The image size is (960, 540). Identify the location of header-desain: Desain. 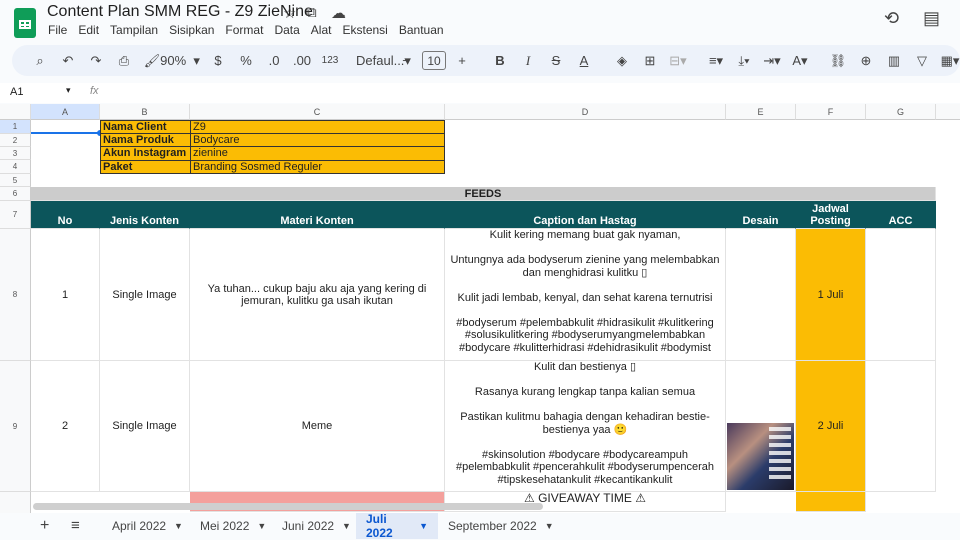
(761, 215).